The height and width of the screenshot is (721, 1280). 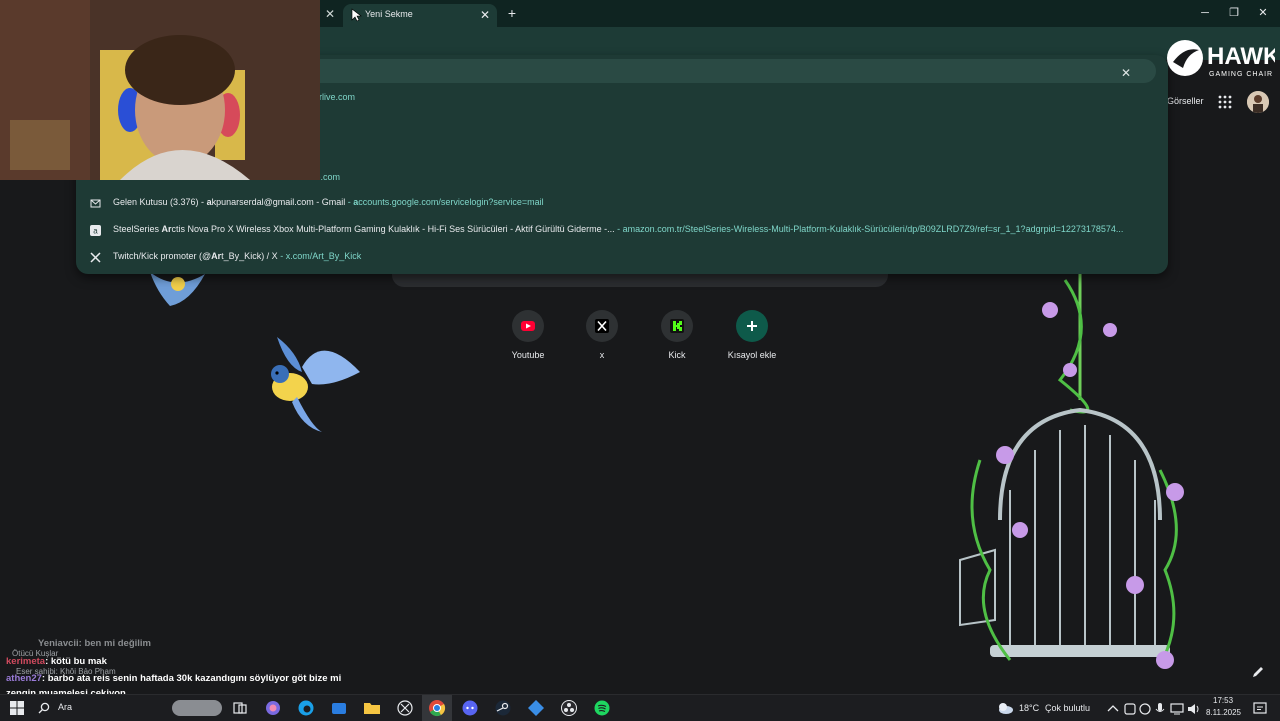 I want to click on logo-sub: GAMING CHAIR, so click(x=1241, y=74).